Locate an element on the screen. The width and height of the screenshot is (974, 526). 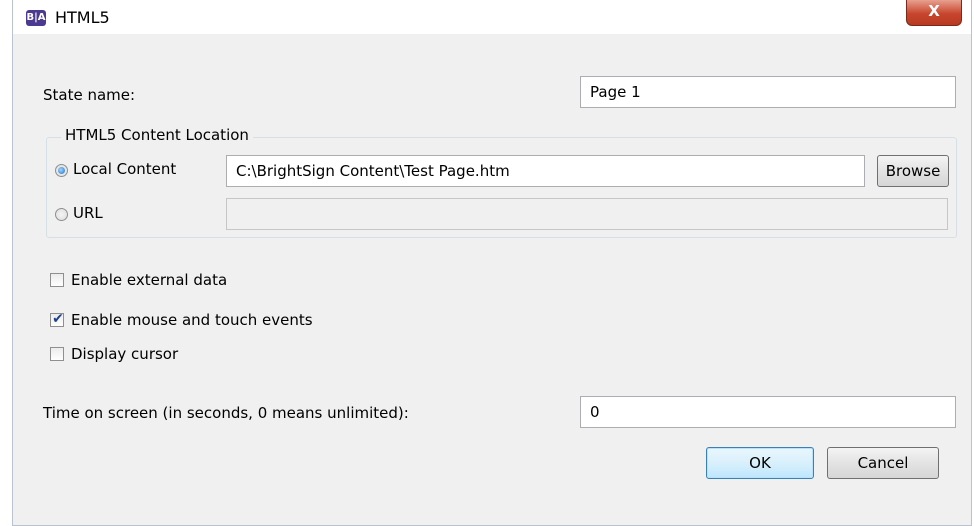
url-radio is located at coordinates (61, 214).